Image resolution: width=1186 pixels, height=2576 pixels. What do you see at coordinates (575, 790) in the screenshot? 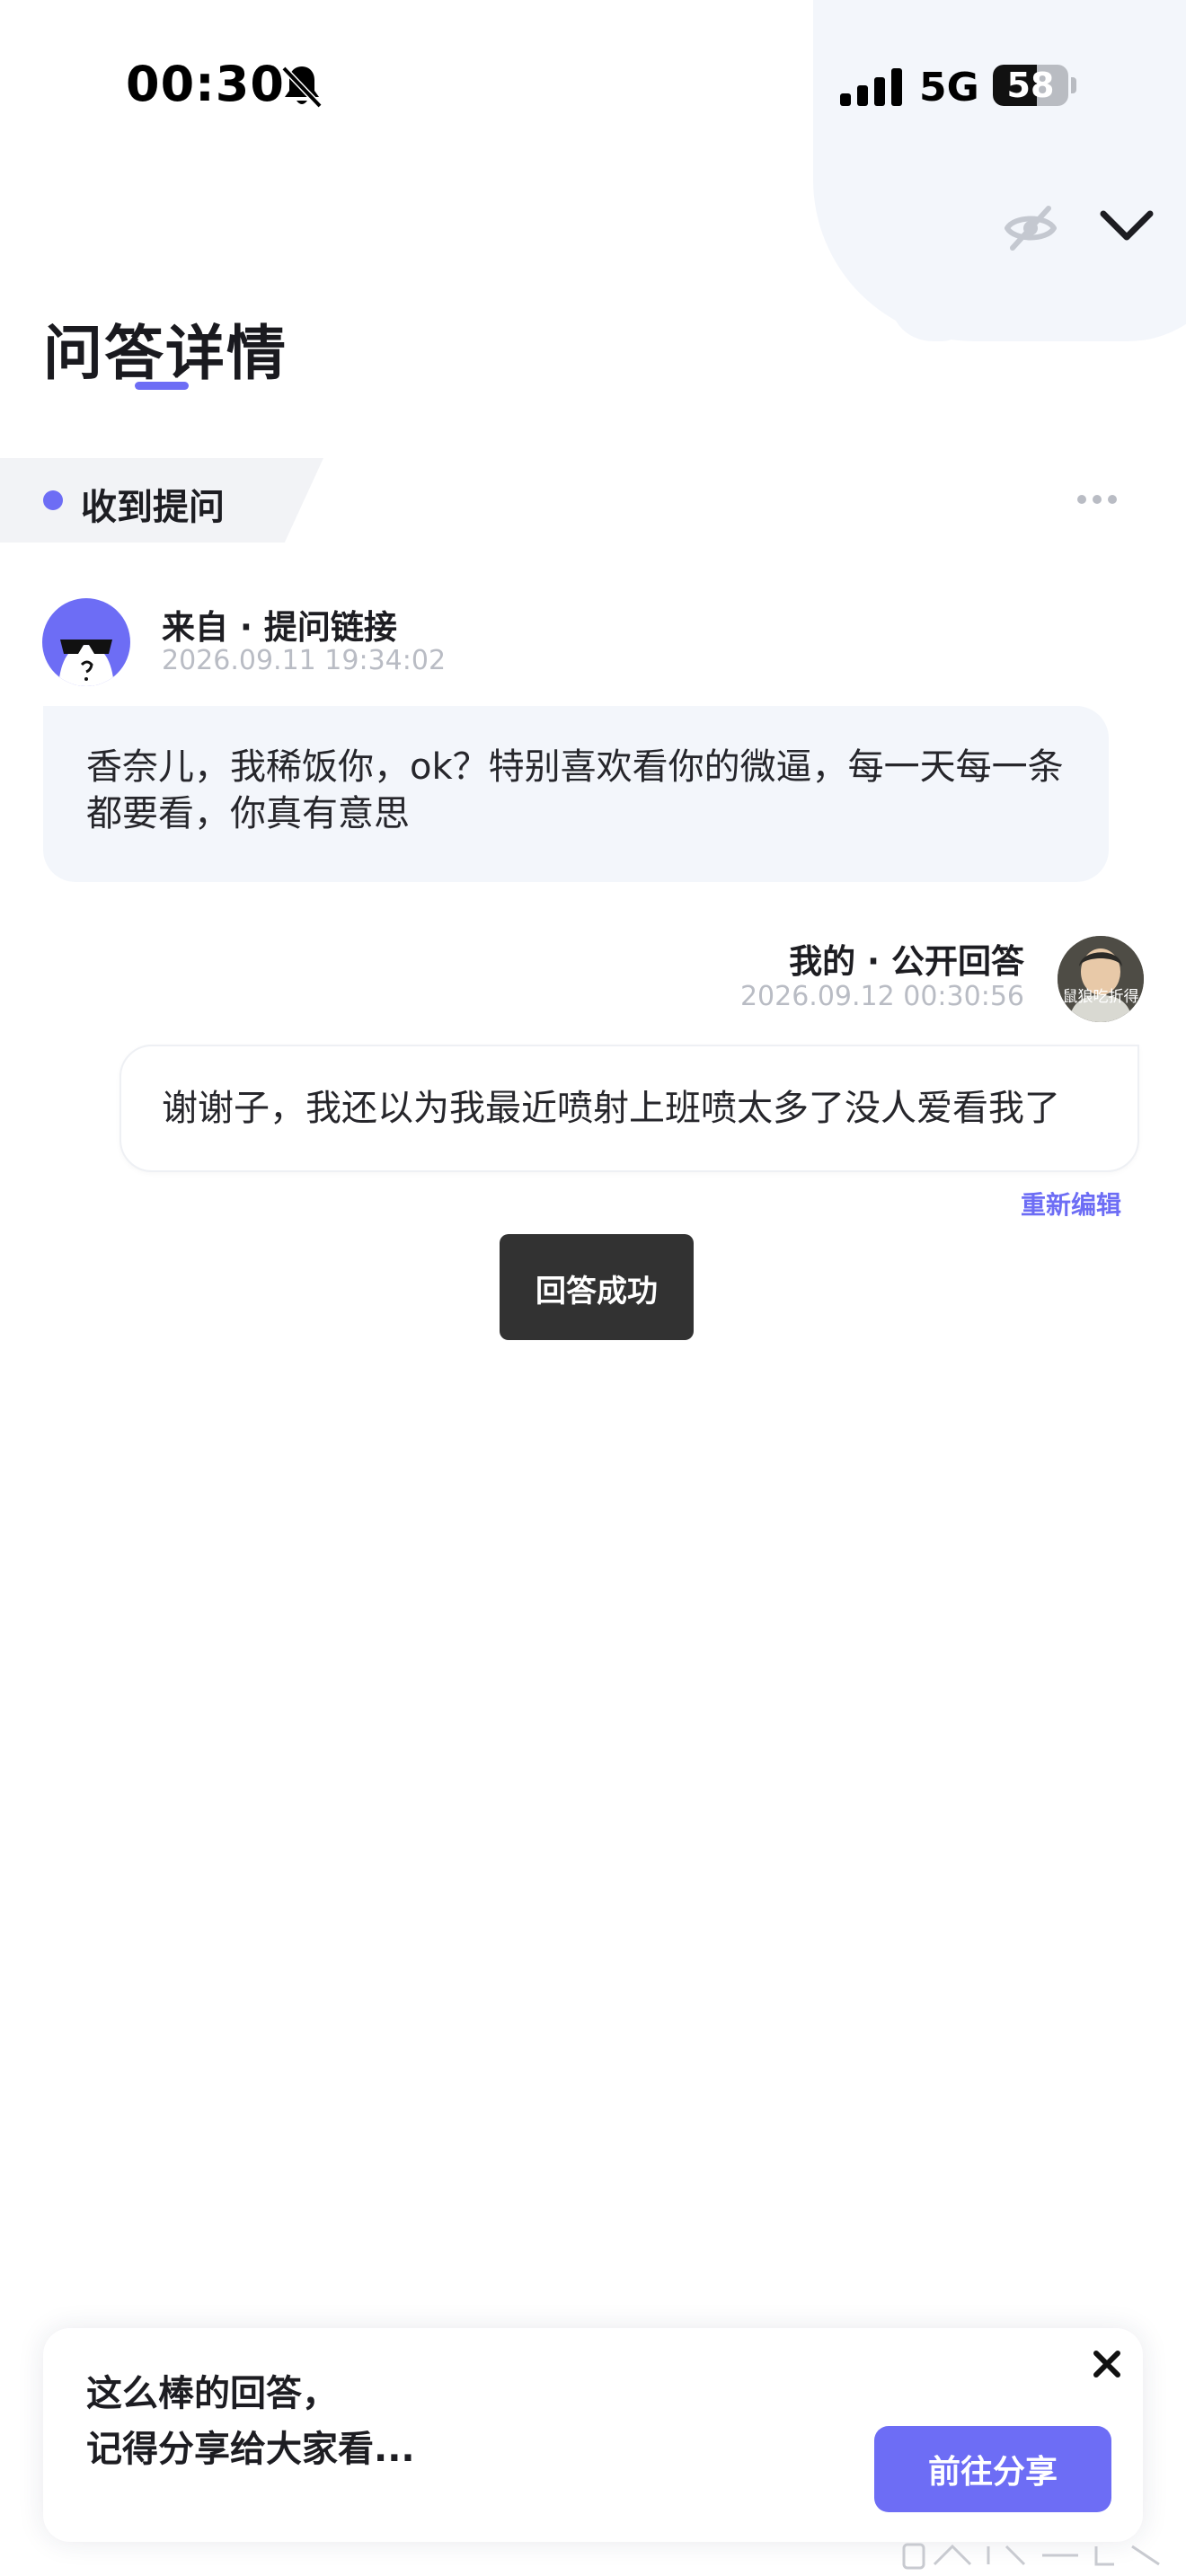
I see `question-text: 香奈儿，我稀饭你，ok？特别喜欢看你的微逼，每一天每一条都要看，你真有意思` at bounding box center [575, 790].